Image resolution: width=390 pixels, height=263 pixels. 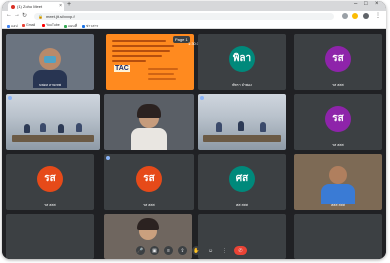 I want to click on apps-icon, so click(x=8, y=26).